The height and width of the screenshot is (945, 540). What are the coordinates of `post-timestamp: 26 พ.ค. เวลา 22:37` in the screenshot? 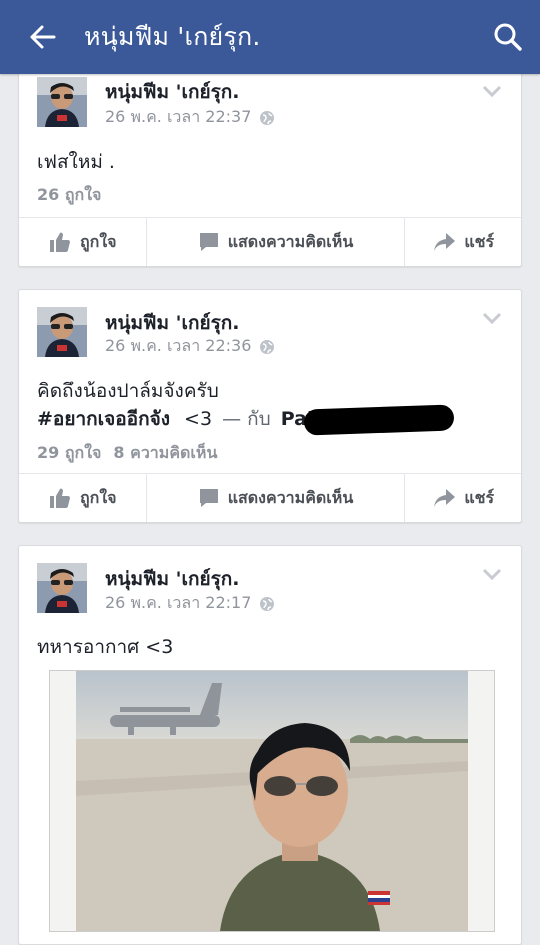 It's located at (190, 117).